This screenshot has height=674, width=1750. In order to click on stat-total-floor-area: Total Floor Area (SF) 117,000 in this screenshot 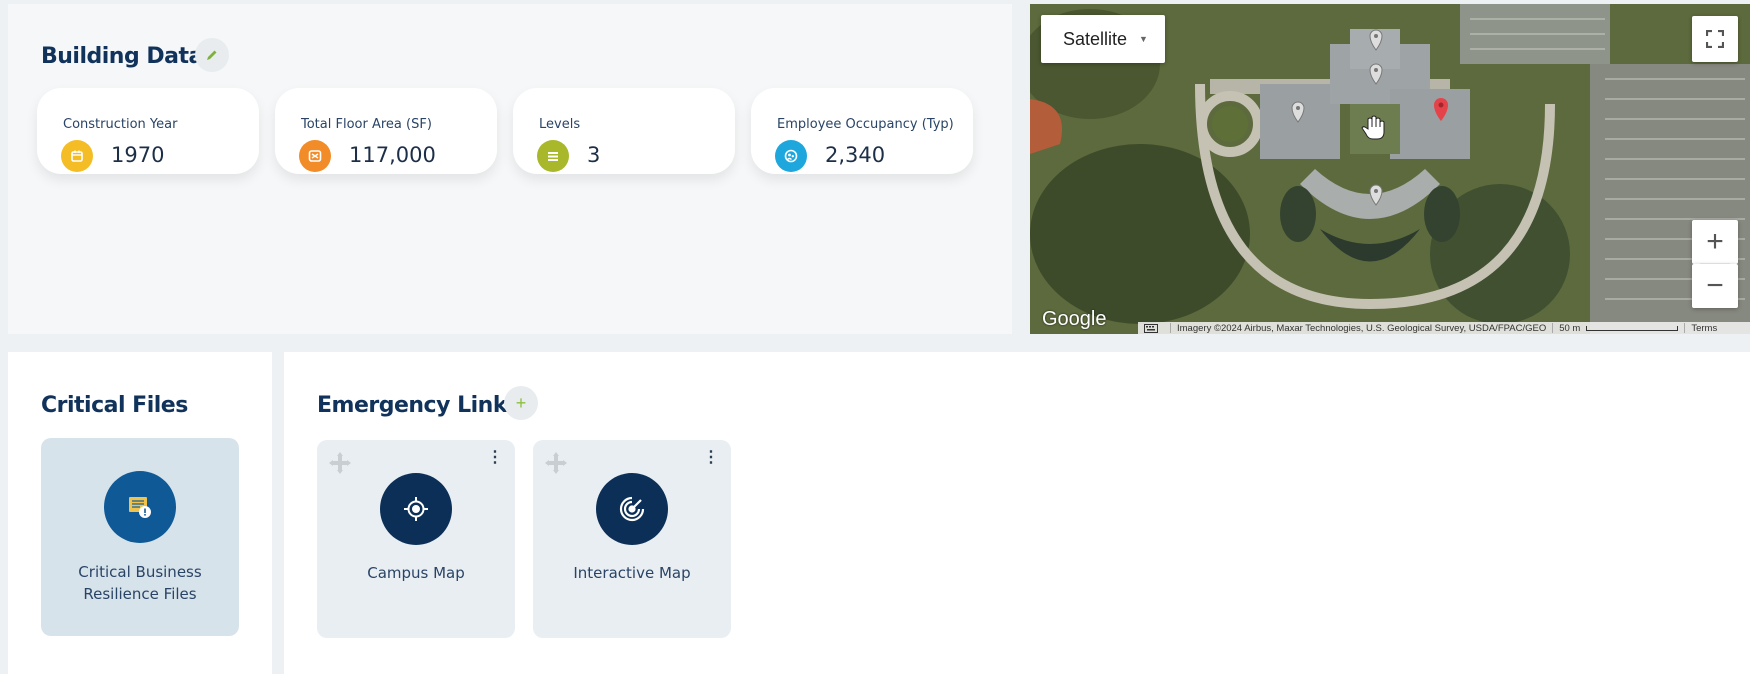, I will do `click(386, 131)`.